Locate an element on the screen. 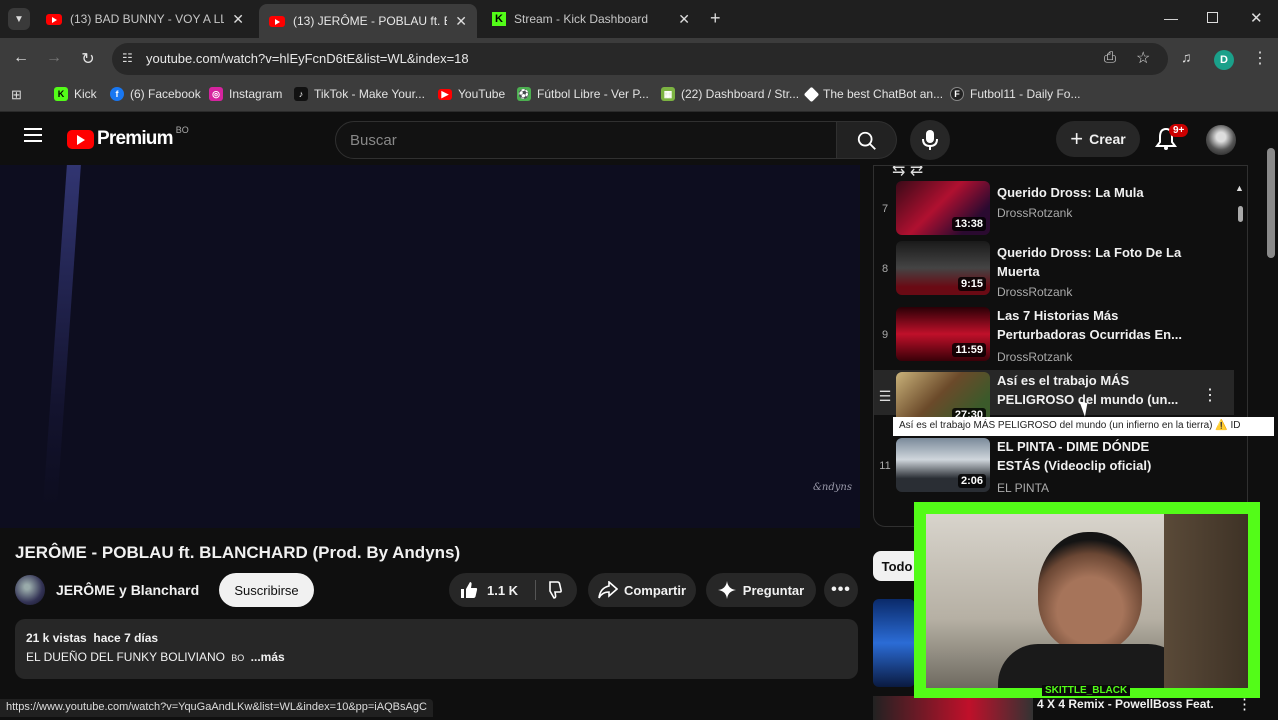  profile-avatar: D is located at coordinates (1224, 60).